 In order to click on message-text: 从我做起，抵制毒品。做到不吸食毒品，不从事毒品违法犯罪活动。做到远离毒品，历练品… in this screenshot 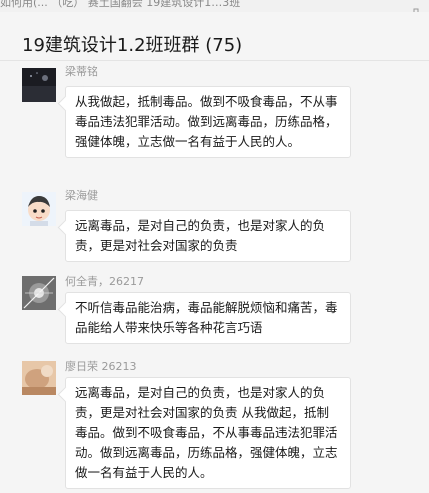, I will do `click(206, 121)`.